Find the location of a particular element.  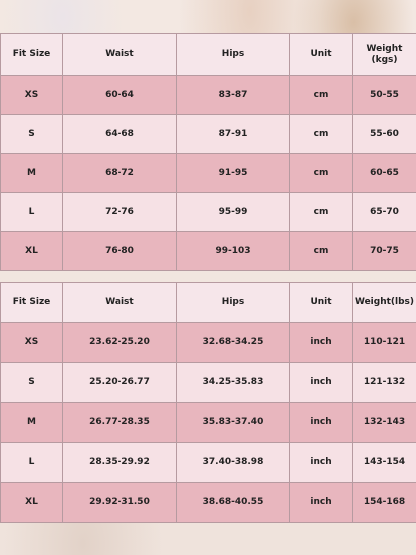

hips-cell: 35.83-37.40 is located at coordinates (233, 422).